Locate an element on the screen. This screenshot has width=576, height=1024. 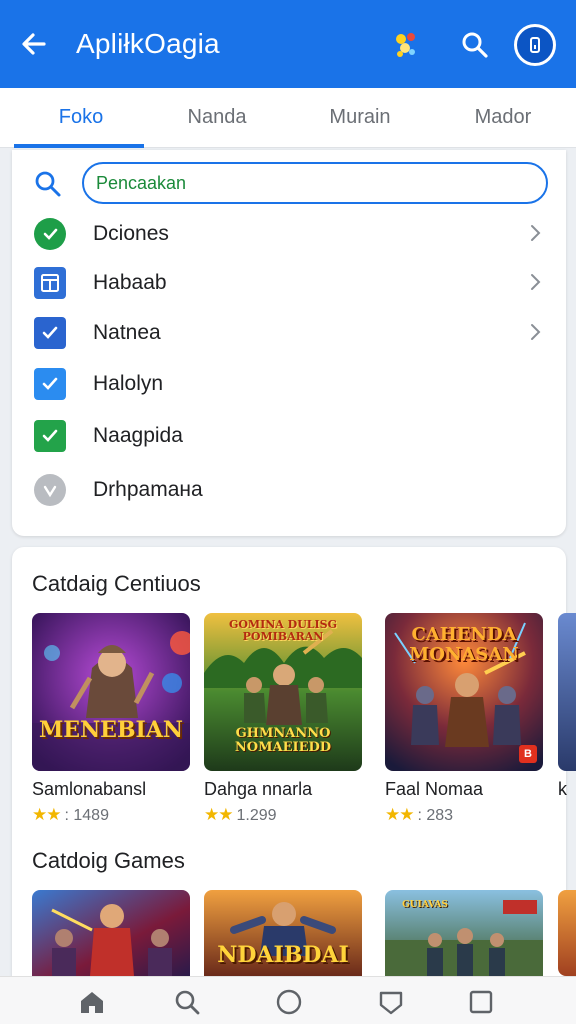
active-tab-indicator is located at coordinates (79, 146).